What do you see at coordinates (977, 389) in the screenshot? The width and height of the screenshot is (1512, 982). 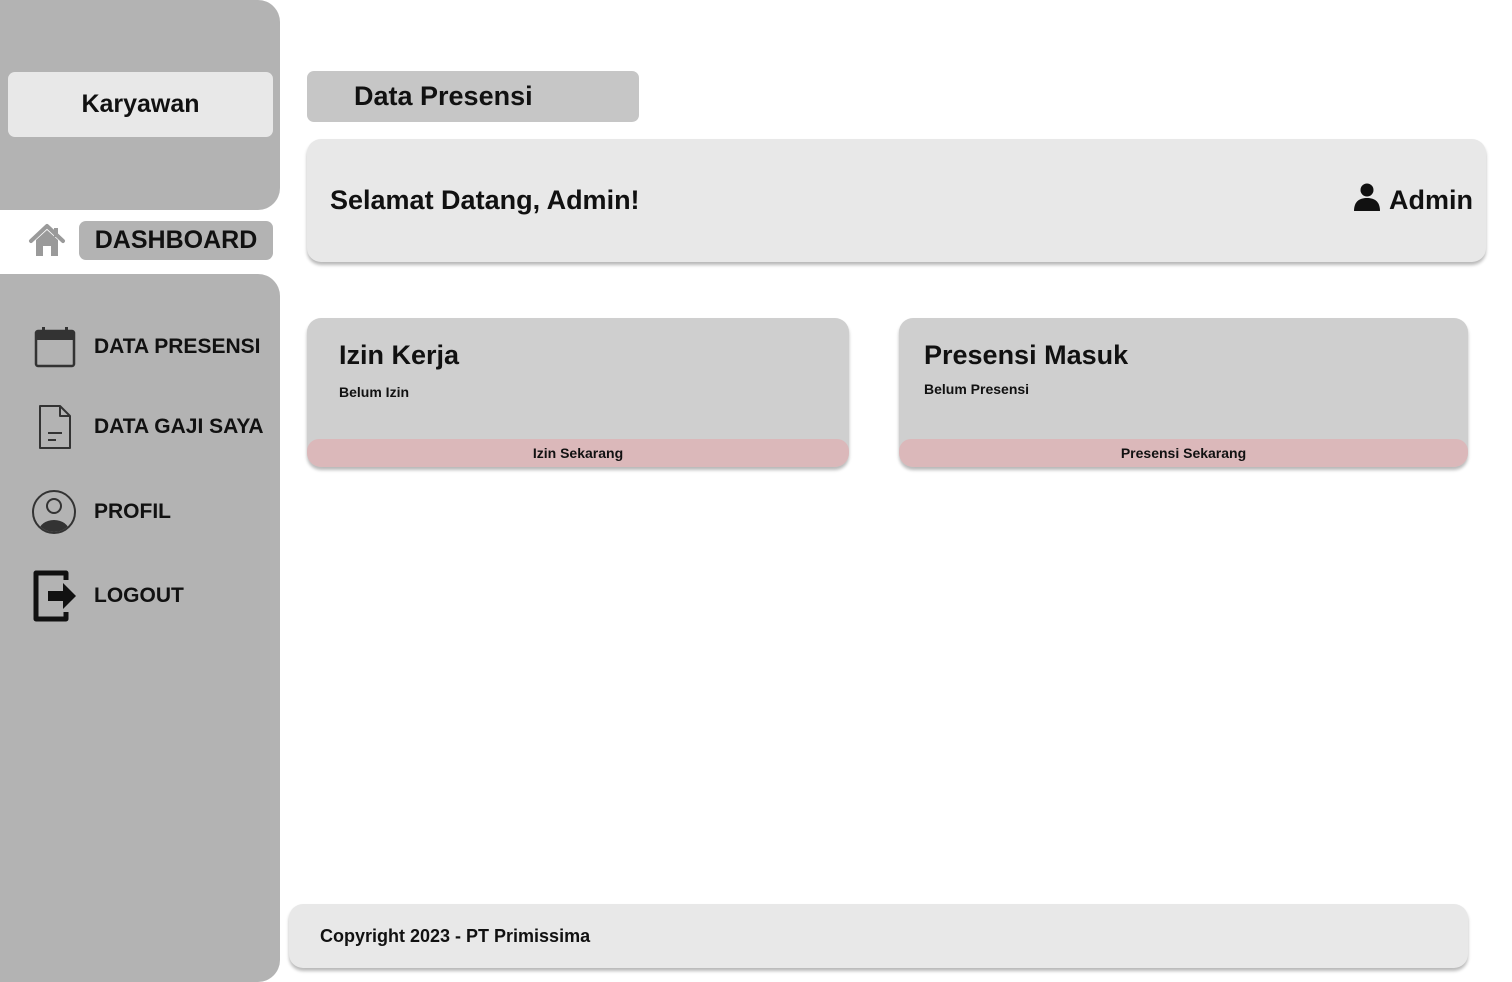 I see `card-status: Belum Presensi` at bounding box center [977, 389].